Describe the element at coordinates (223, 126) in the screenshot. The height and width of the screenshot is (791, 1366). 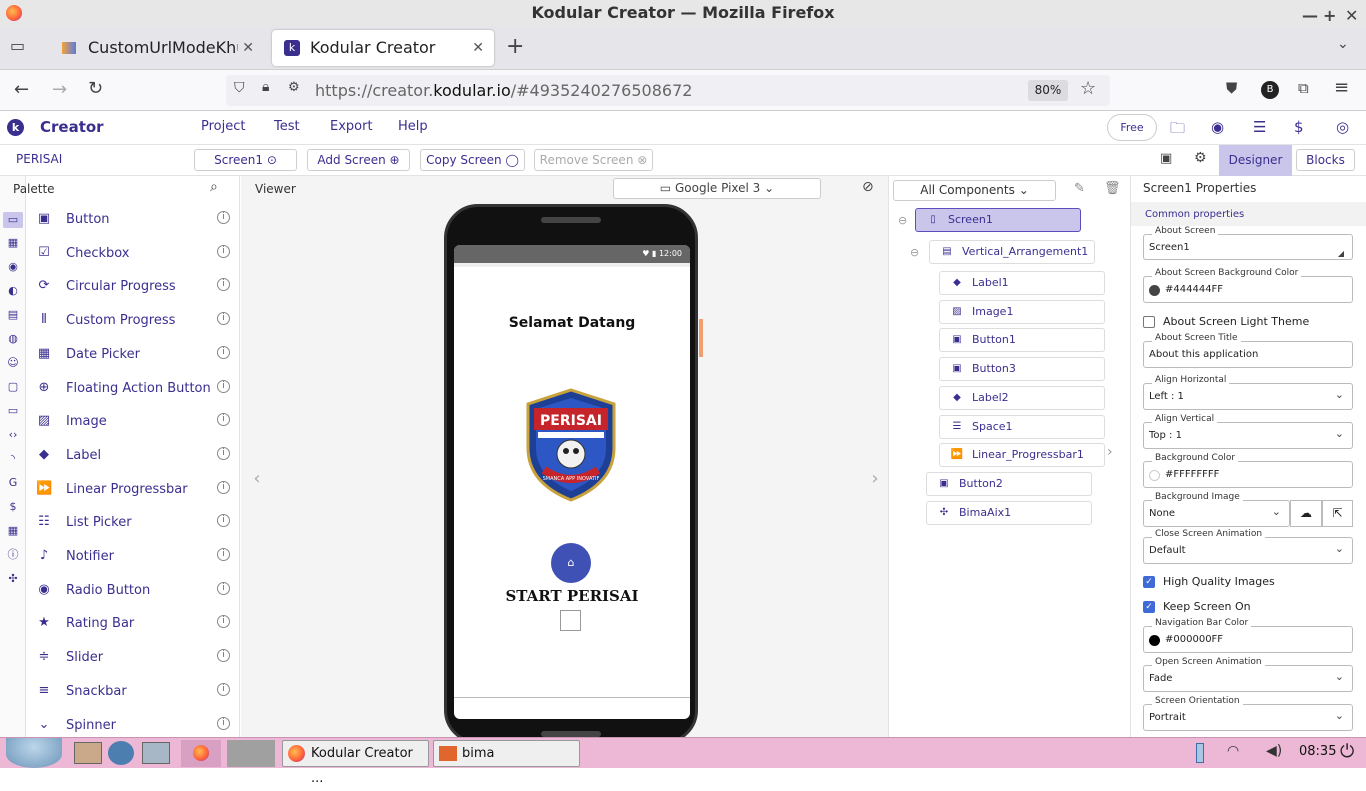
I see `menu-project: Project` at that location.